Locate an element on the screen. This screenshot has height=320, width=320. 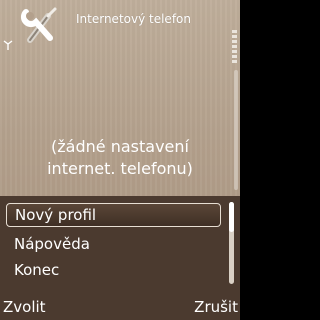
empty-state-line-2: internet. telefonu) is located at coordinates (120, 168).